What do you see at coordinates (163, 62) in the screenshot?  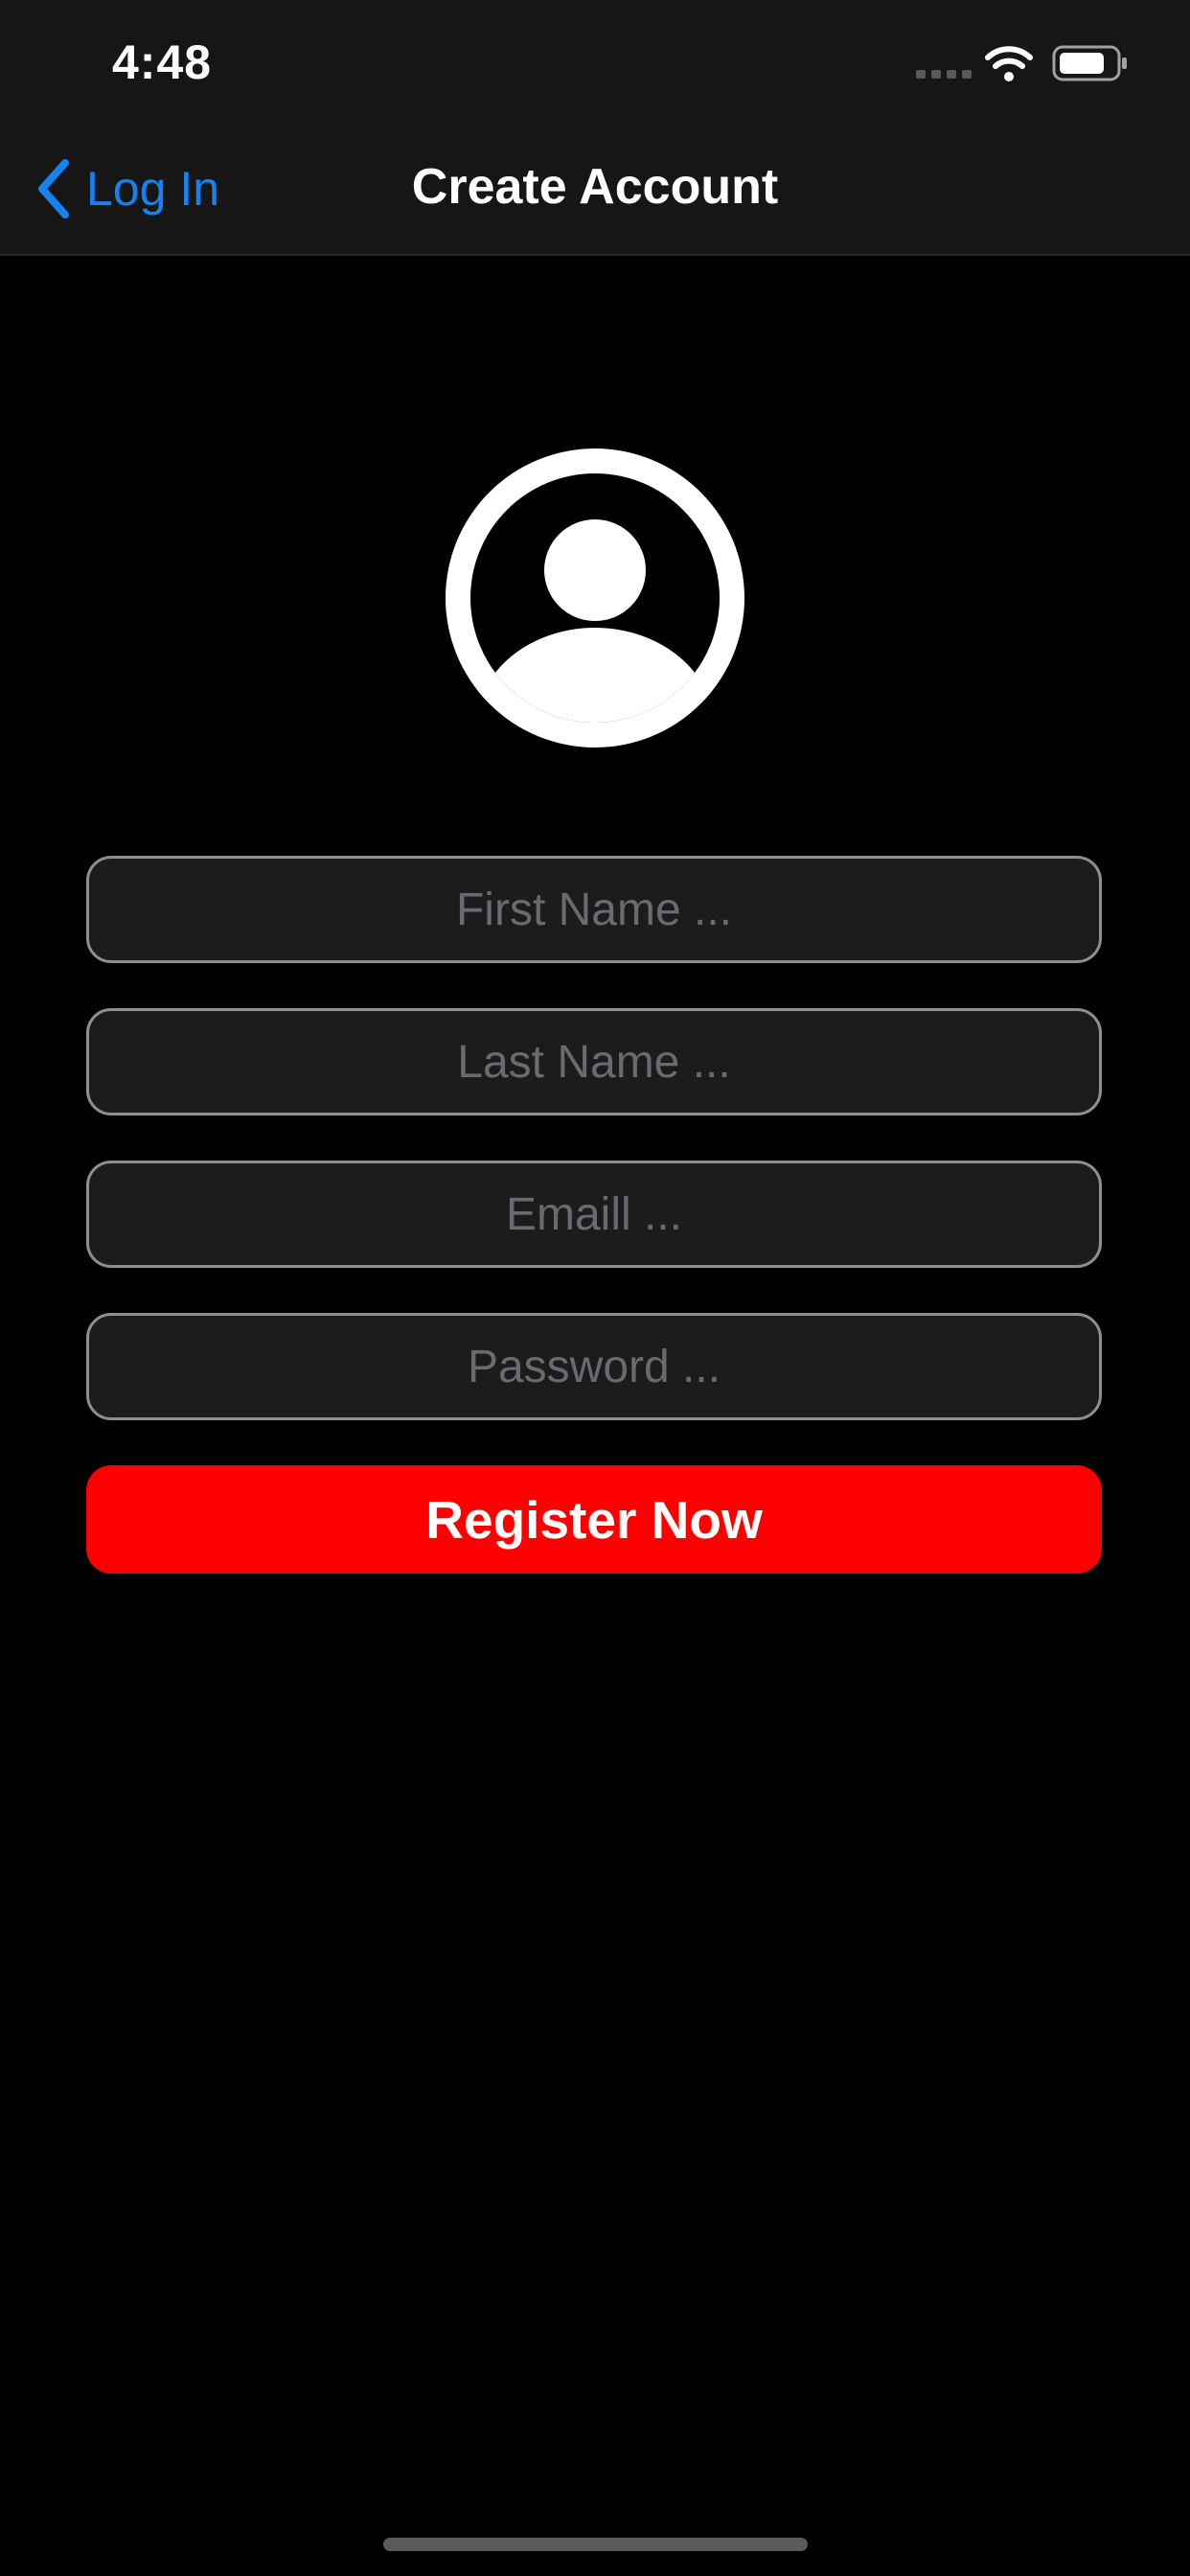 I see `status-time: 4:48` at bounding box center [163, 62].